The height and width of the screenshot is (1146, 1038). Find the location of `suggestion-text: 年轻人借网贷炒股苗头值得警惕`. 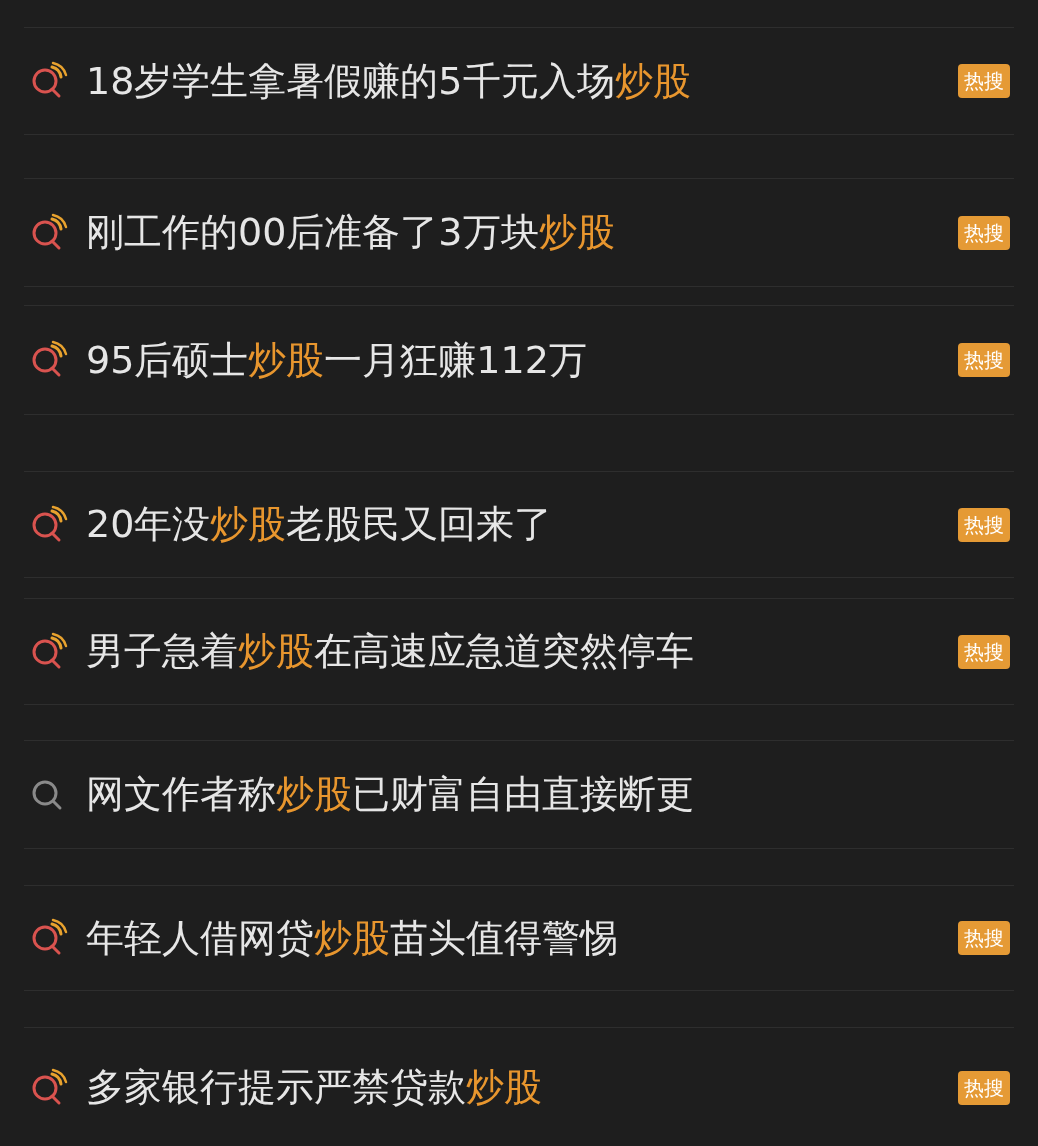

suggestion-text: 年轻人借网贷炒股苗头值得警惕 is located at coordinates (522, 938).